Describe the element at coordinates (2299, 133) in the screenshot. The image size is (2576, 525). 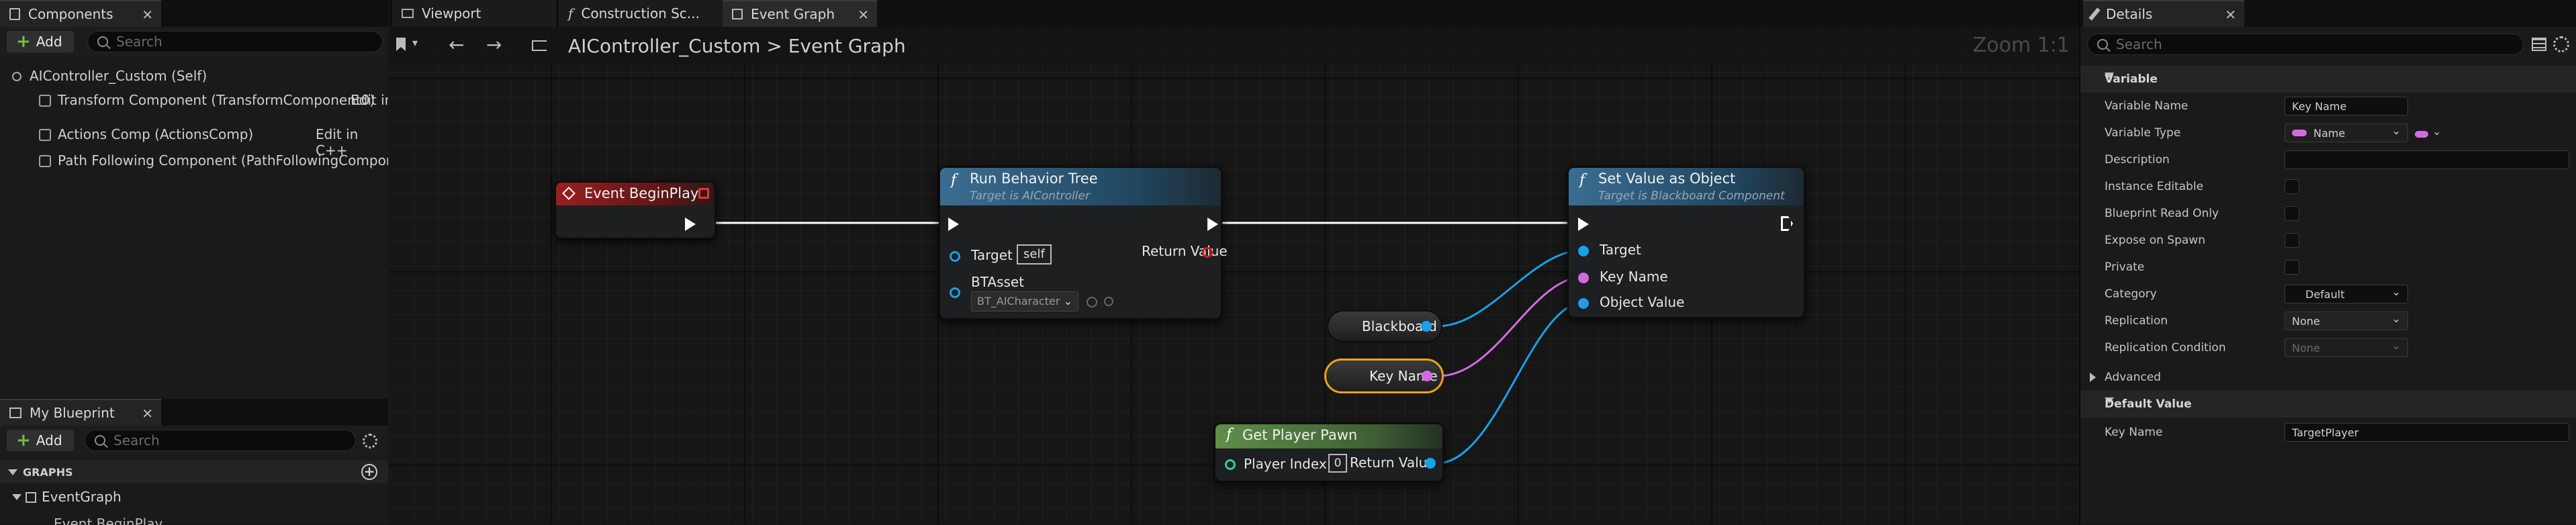
I see `name-type-icon` at that location.